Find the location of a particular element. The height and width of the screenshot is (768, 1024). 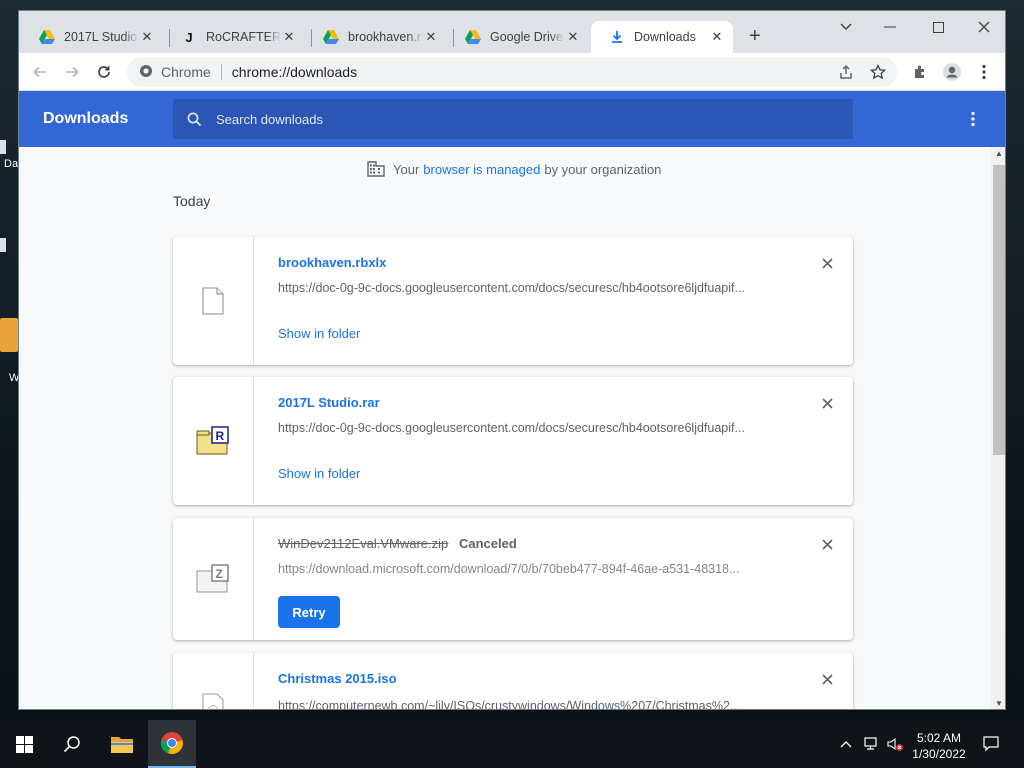

chevron-up-icon is located at coordinates (846, 744).